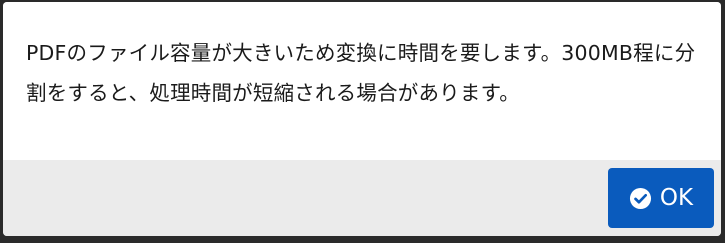  What do you see at coordinates (640, 198) in the screenshot?
I see `check-circle-icon` at bounding box center [640, 198].